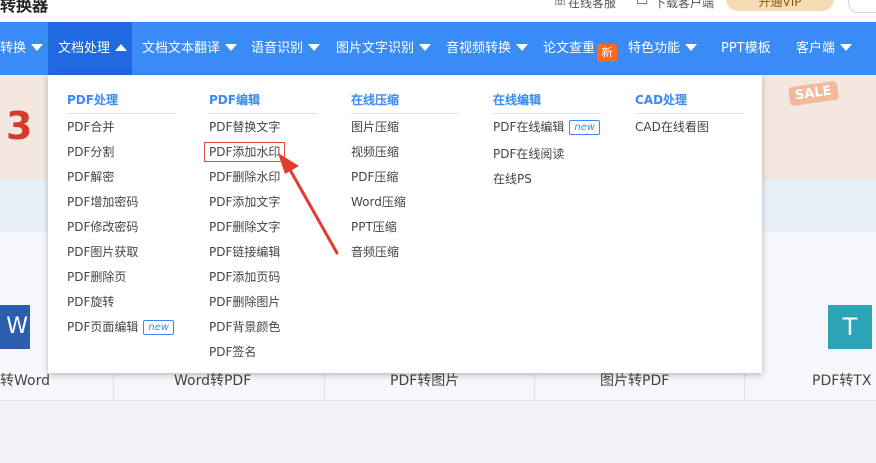  I want to click on menu-item-pdf-replace-text: PDF替换文字, so click(244, 127).